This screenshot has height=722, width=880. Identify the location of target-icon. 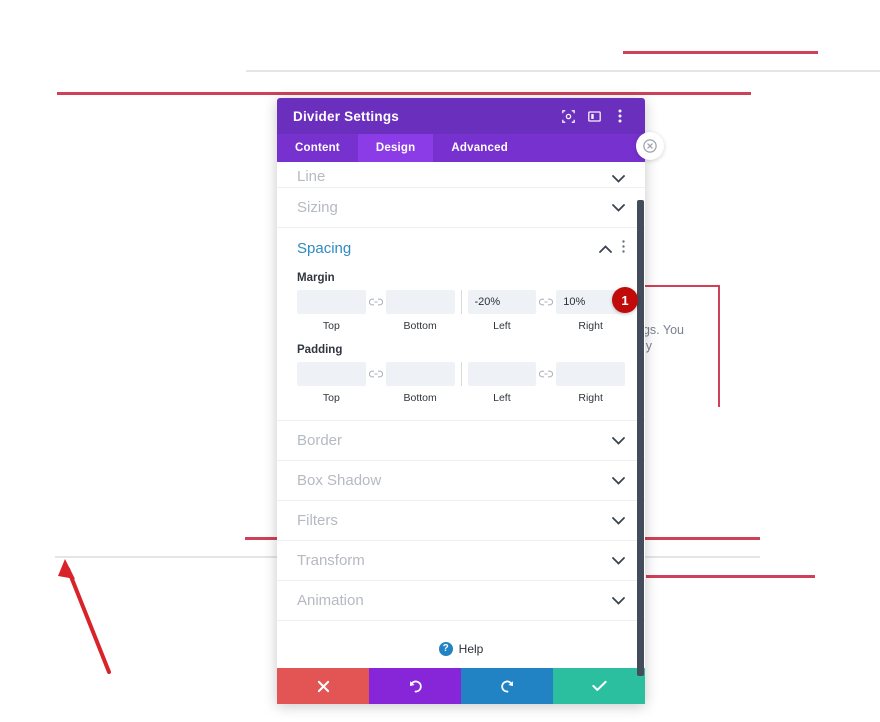
(568, 116).